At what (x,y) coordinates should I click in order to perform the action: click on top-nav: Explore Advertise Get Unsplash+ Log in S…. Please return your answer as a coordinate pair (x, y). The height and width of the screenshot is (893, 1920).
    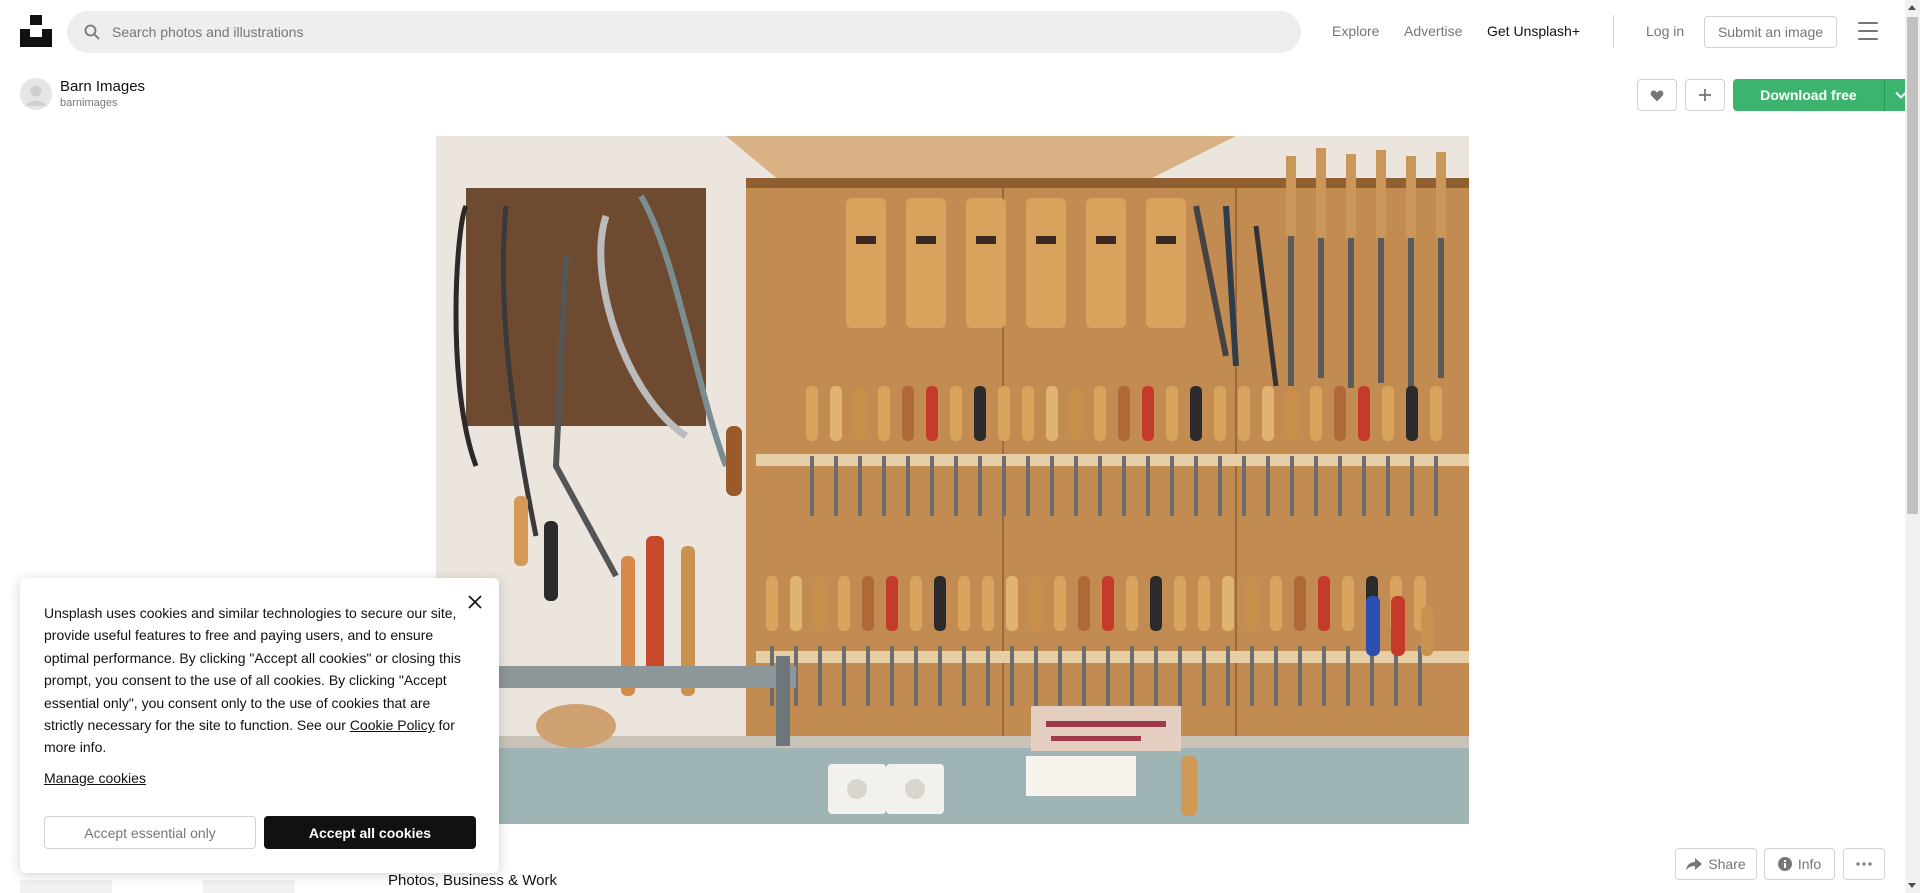
    Looking at the image, I should click on (952, 31).